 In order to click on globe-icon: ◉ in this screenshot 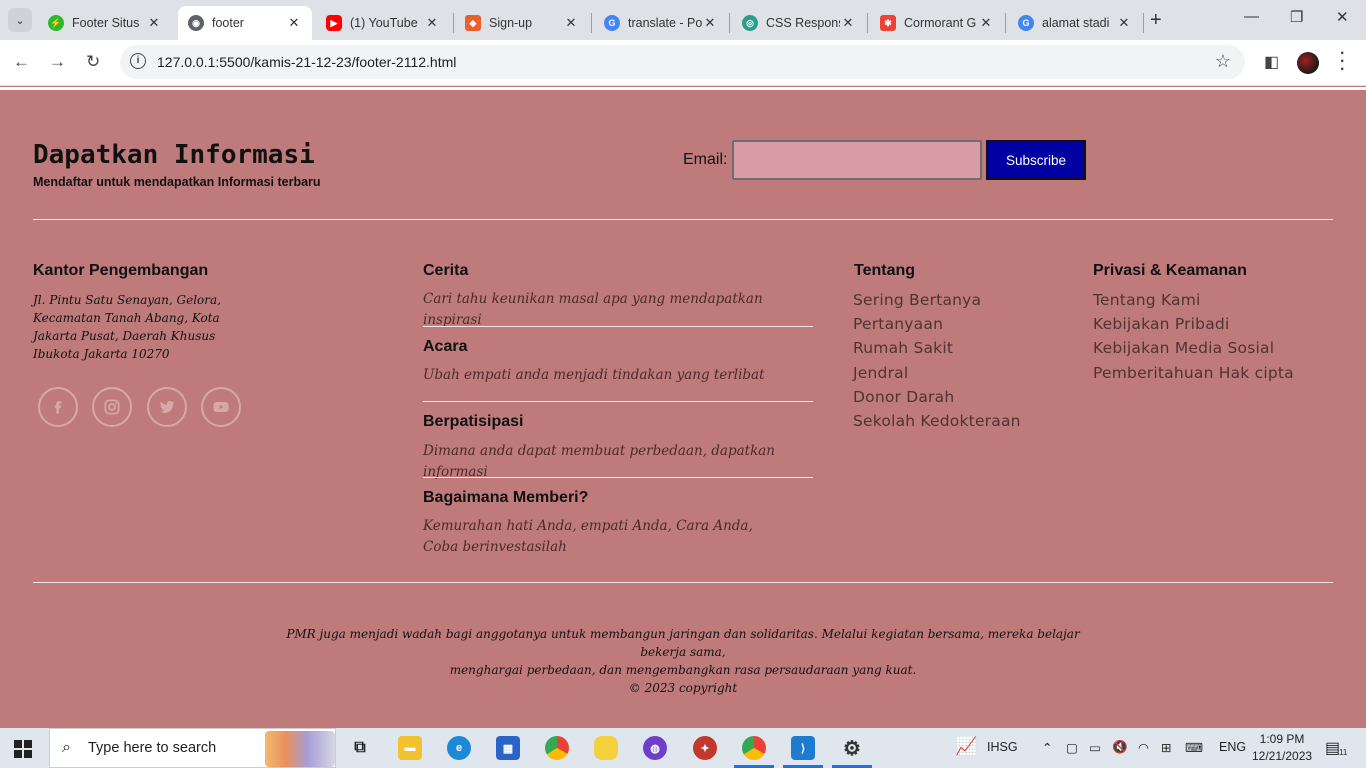, I will do `click(196, 23)`.